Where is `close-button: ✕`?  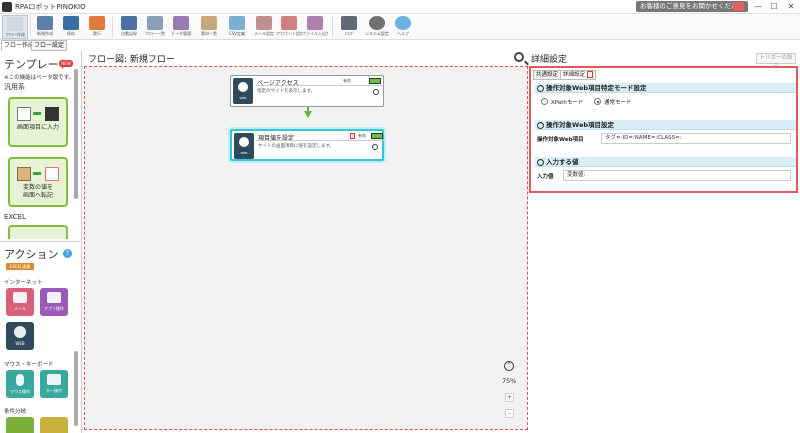
close-button: ✕ is located at coordinates (791, 7).